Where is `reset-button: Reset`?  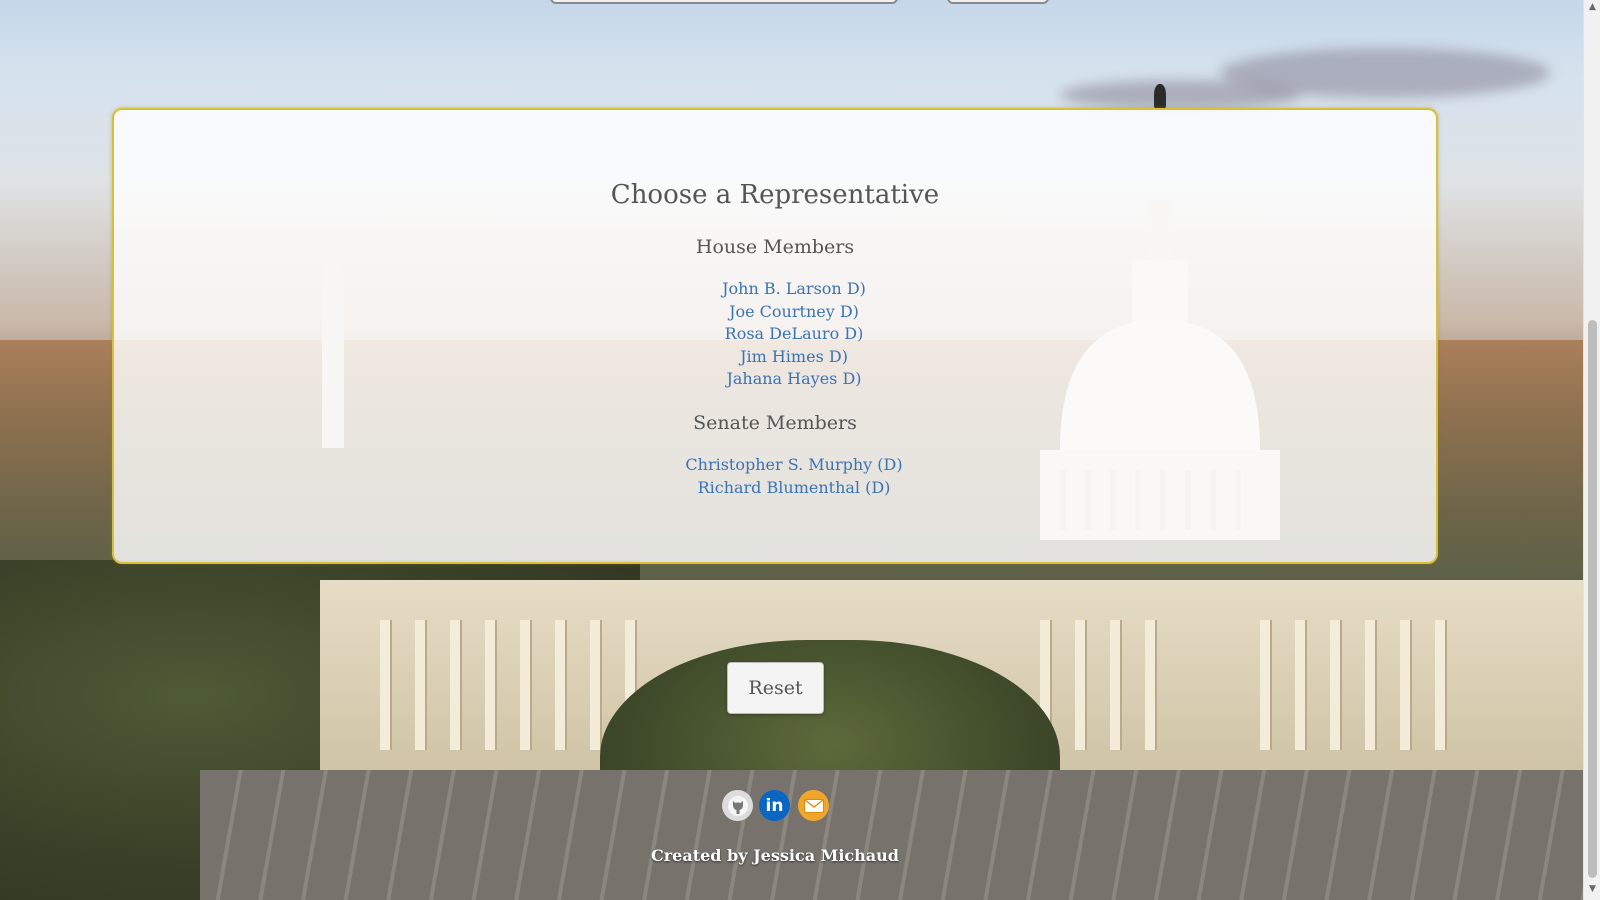
reset-button: Reset is located at coordinates (775, 688).